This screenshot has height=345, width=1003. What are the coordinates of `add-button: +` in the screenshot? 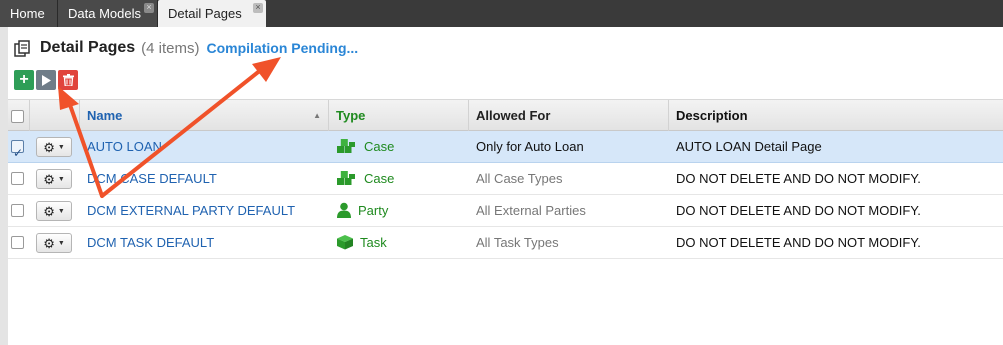 It's located at (24, 80).